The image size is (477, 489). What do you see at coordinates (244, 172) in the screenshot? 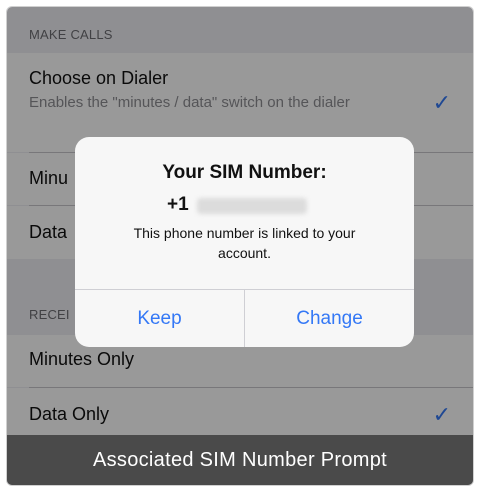
I see `alert-title: Your SIM Number:` at bounding box center [244, 172].